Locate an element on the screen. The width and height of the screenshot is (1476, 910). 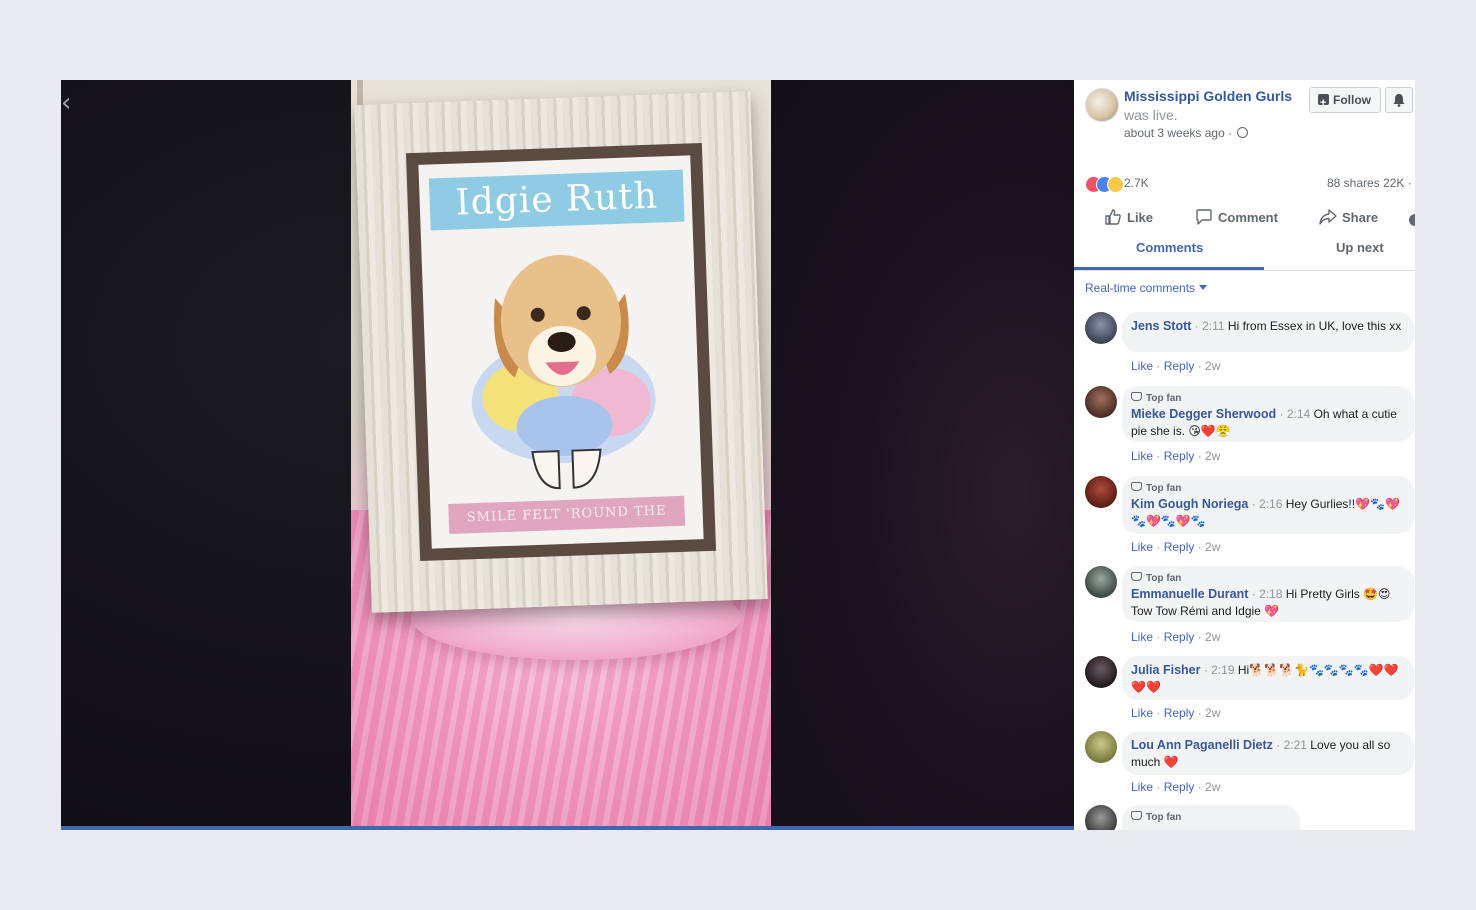
comment-timestamp: · 2:16 is located at coordinates (1267, 504).